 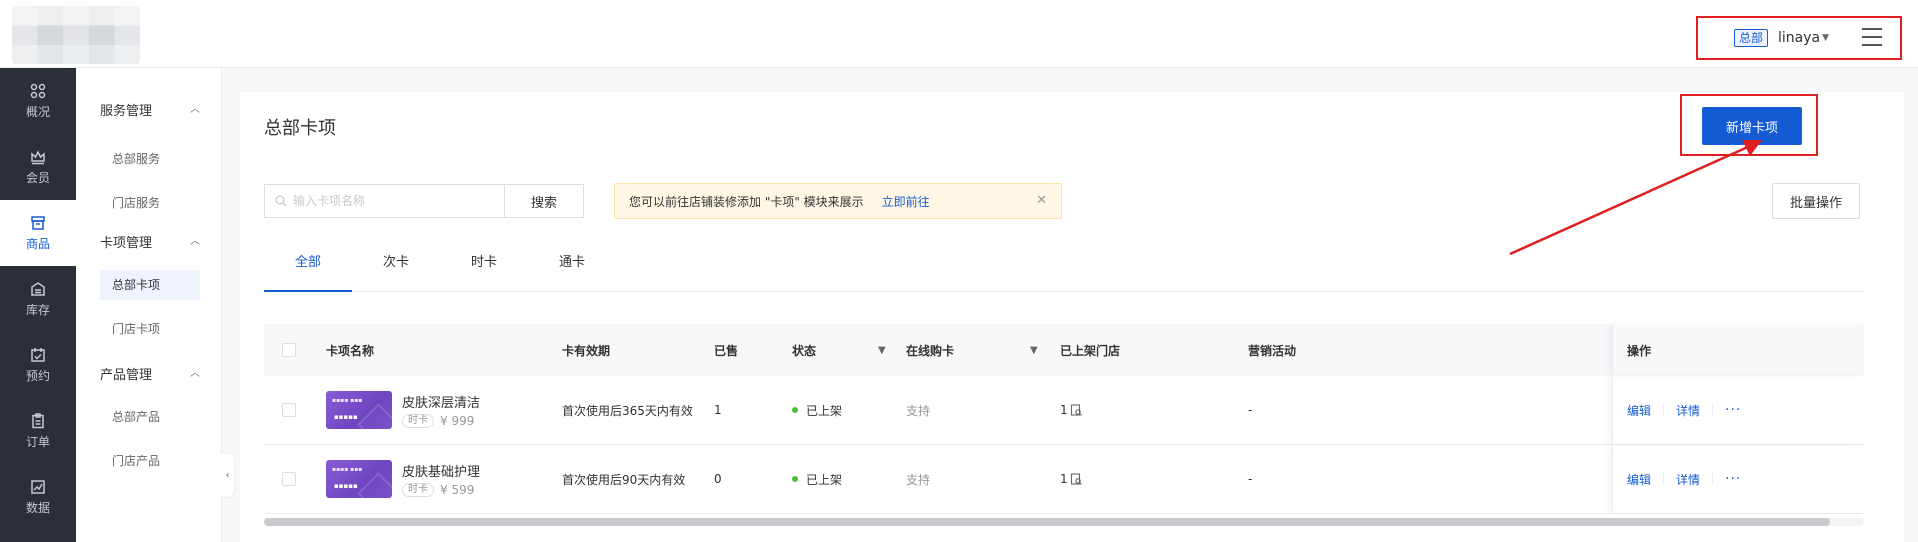 What do you see at coordinates (150, 417) in the screenshot?
I see `sub-item-hq-product: 总部产品` at bounding box center [150, 417].